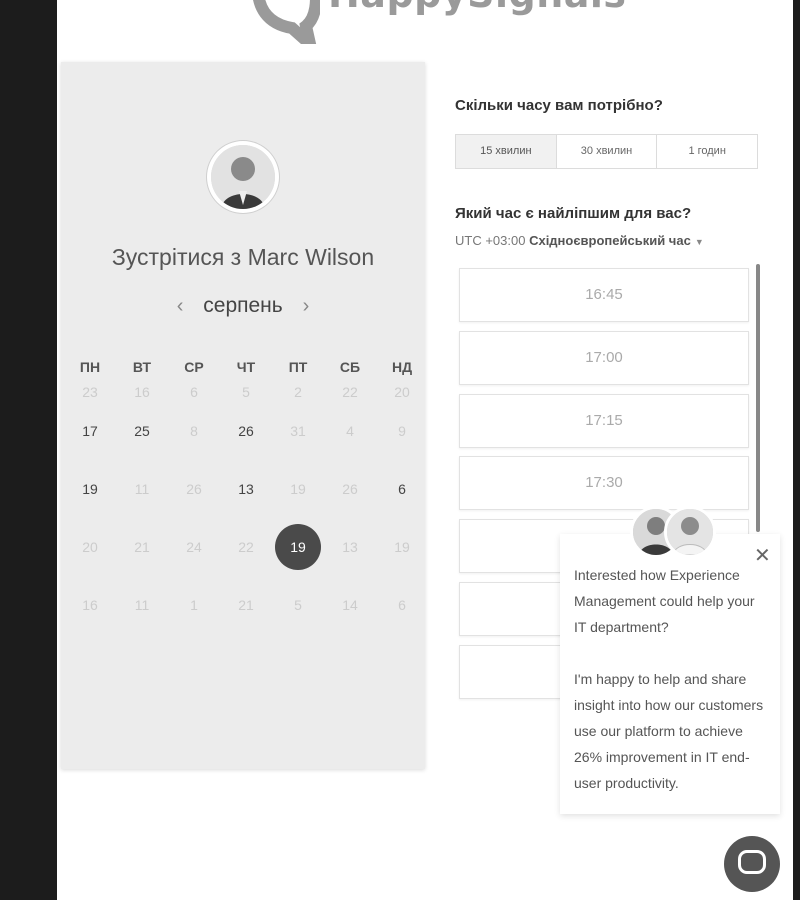 This screenshot has width=800, height=900. Describe the element at coordinates (142, 431) in the screenshot. I see `calendar-day-available: 25` at that location.